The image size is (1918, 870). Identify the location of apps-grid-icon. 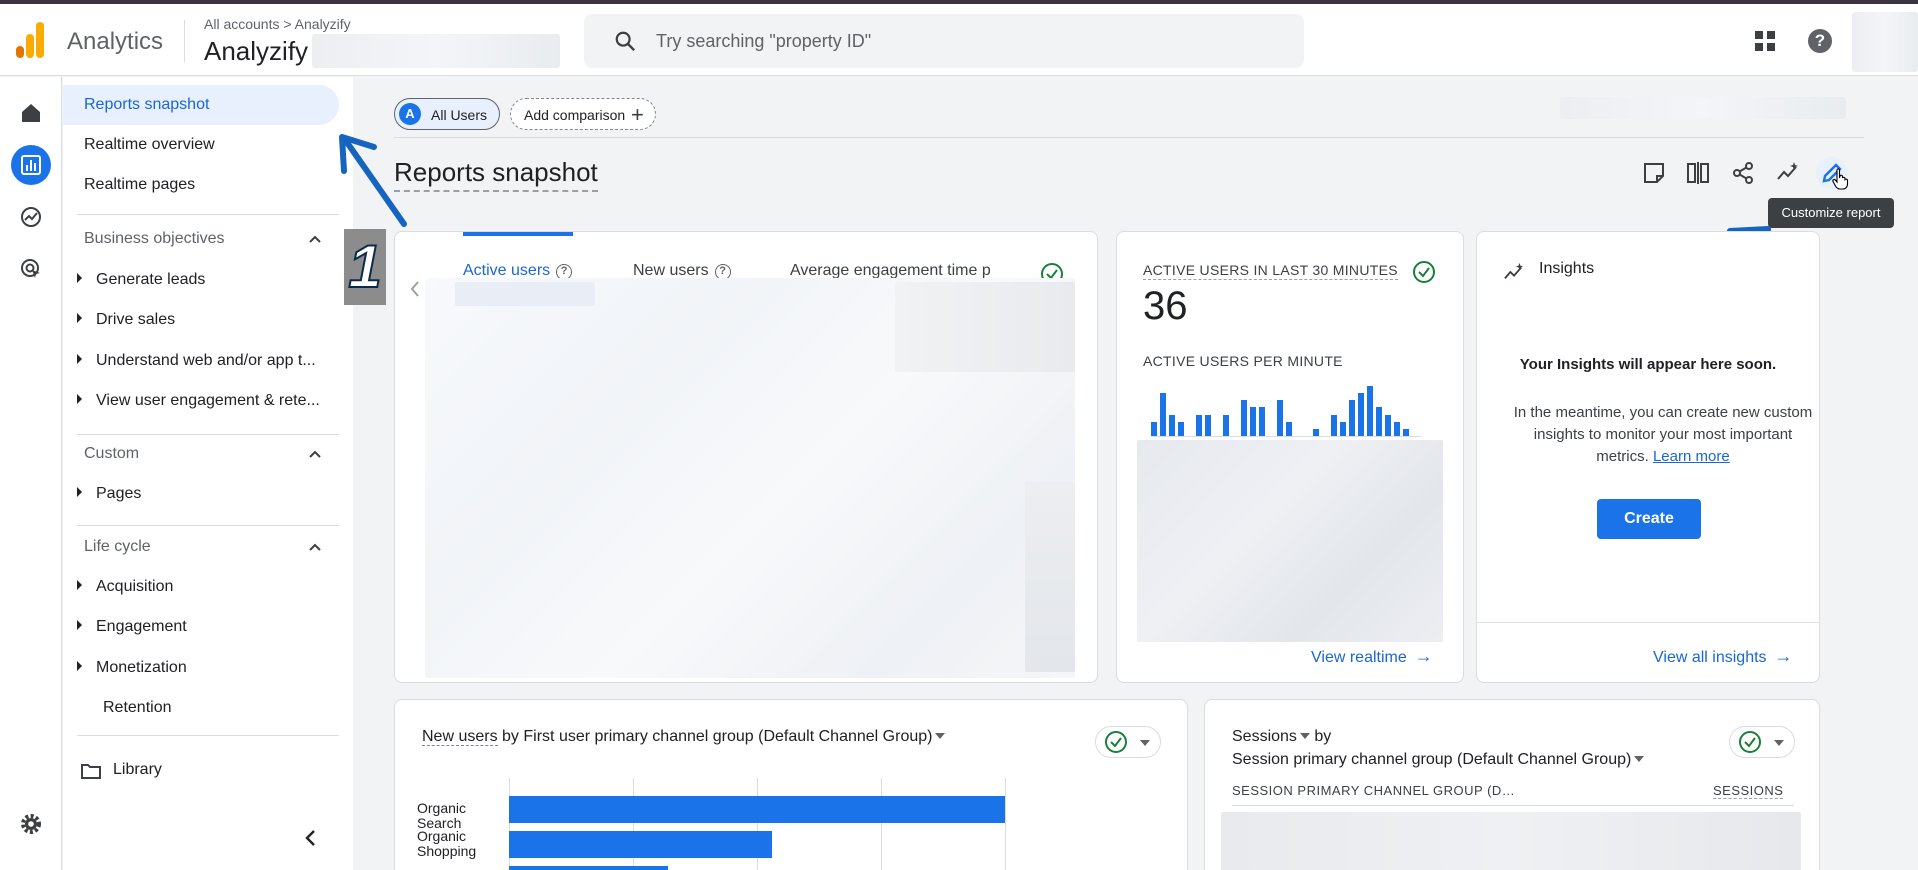
(1765, 41).